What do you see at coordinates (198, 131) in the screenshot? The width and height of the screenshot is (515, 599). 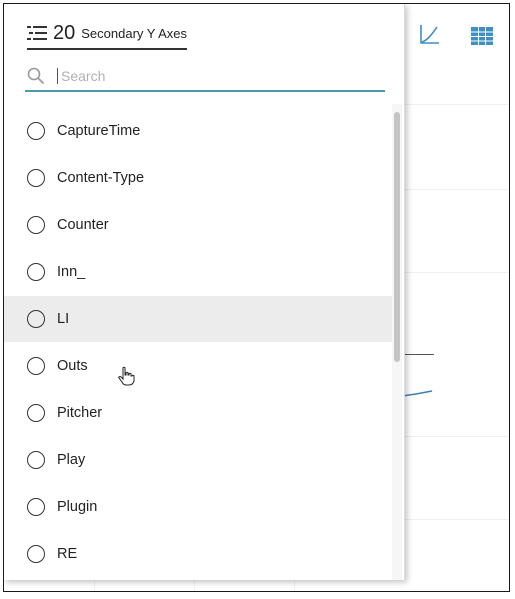 I see `list-item: CaptureTime` at bounding box center [198, 131].